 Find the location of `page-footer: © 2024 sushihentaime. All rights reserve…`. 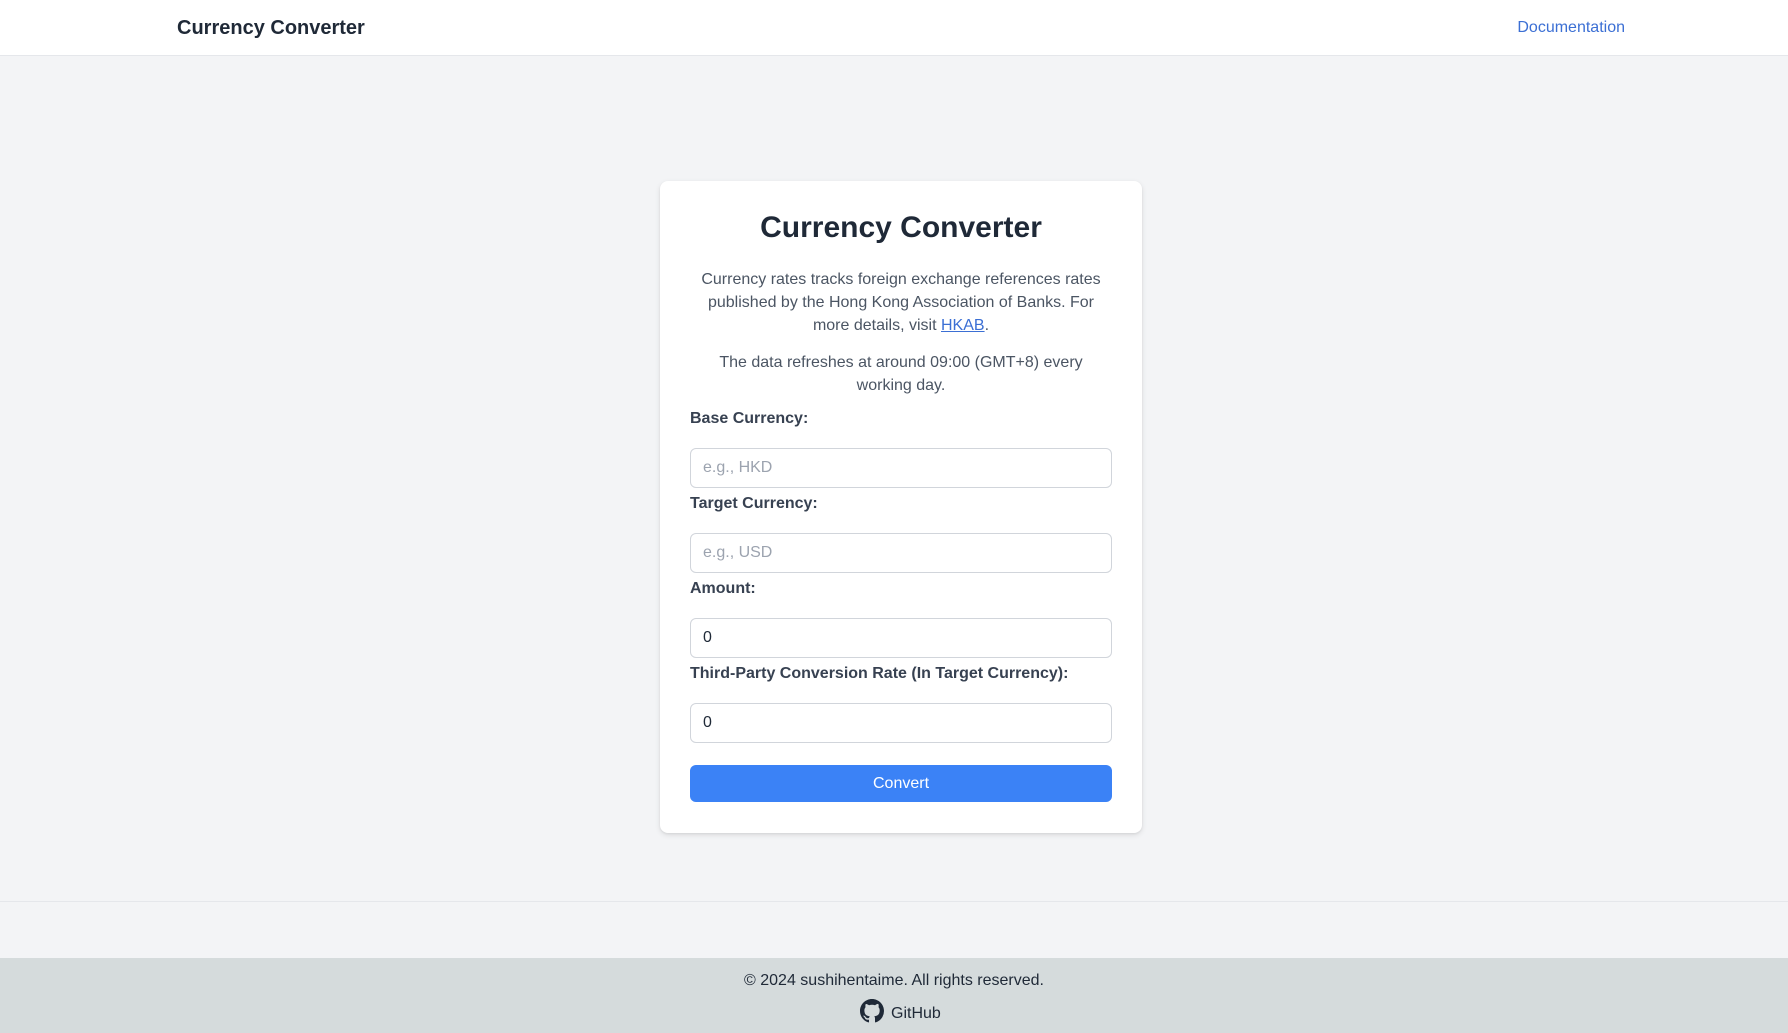

page-footer: © 2024 sushihentaime. All rights reserve… is located at coordinates (894, 995).